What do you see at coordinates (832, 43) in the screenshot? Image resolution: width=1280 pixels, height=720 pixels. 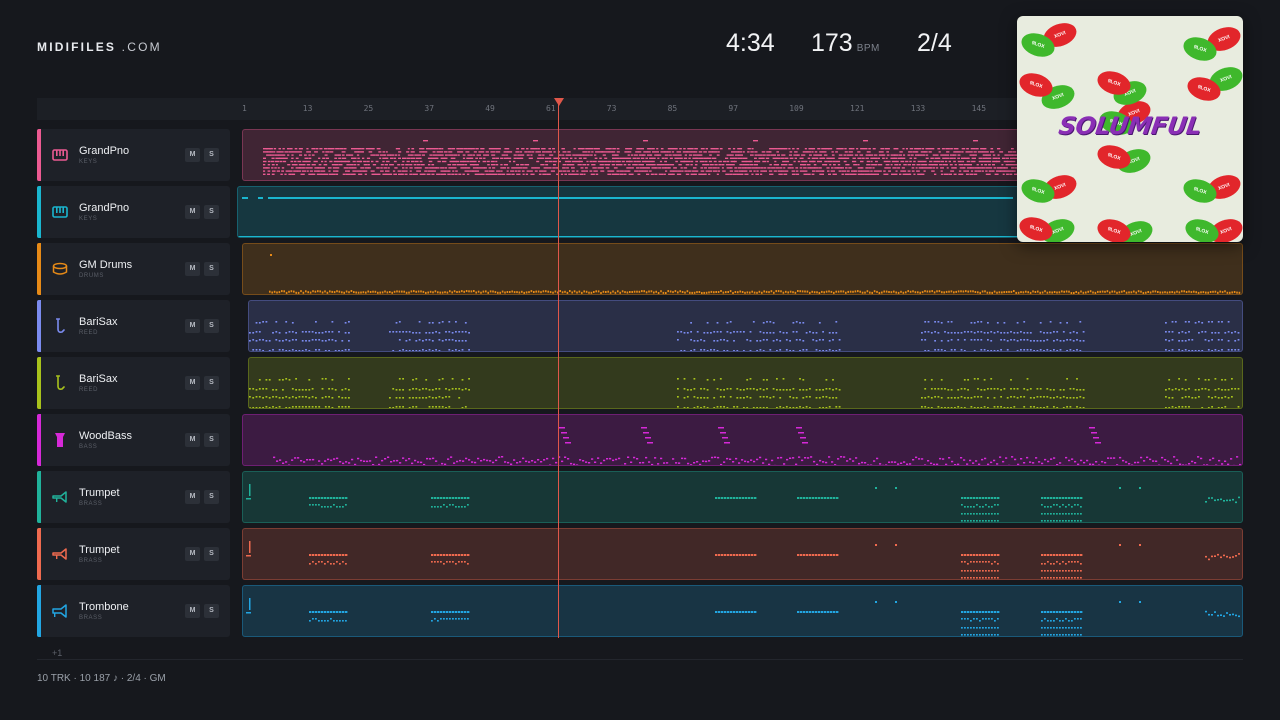 I see `bpm-value: 173` at bounding box center [832, 43].